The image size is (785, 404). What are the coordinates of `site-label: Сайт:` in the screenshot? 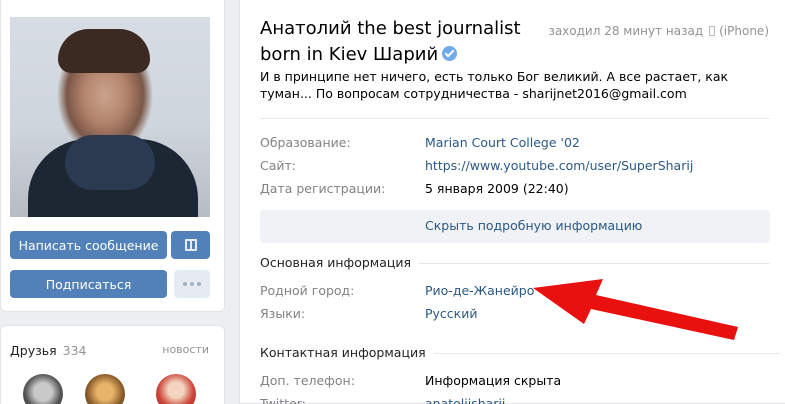 It's located at (278, 165).